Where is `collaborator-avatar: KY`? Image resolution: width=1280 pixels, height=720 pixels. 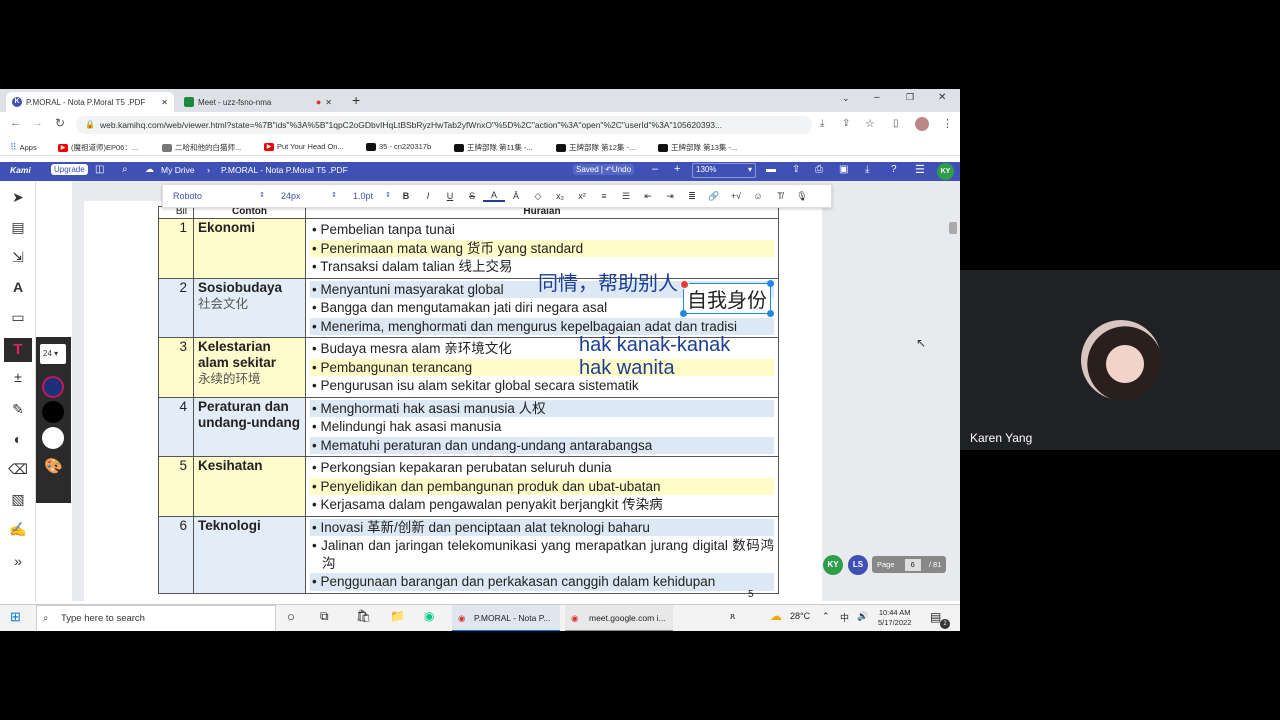
collaborator-avatar: KY is located at coordinates (833, 565).